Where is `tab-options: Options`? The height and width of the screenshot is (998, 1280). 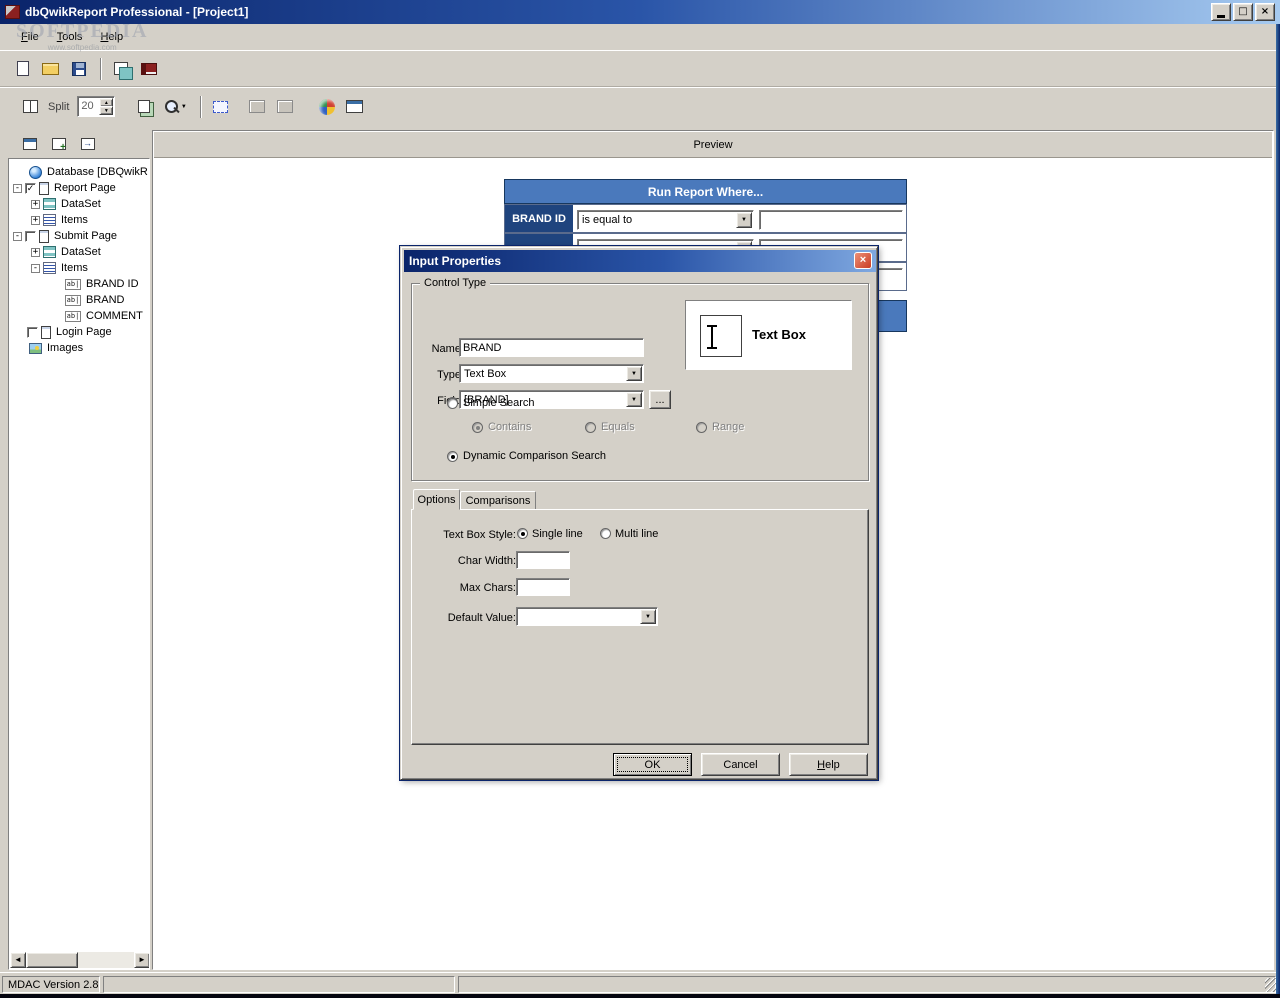
tab-options: Options is located at coordinates (436, 499).